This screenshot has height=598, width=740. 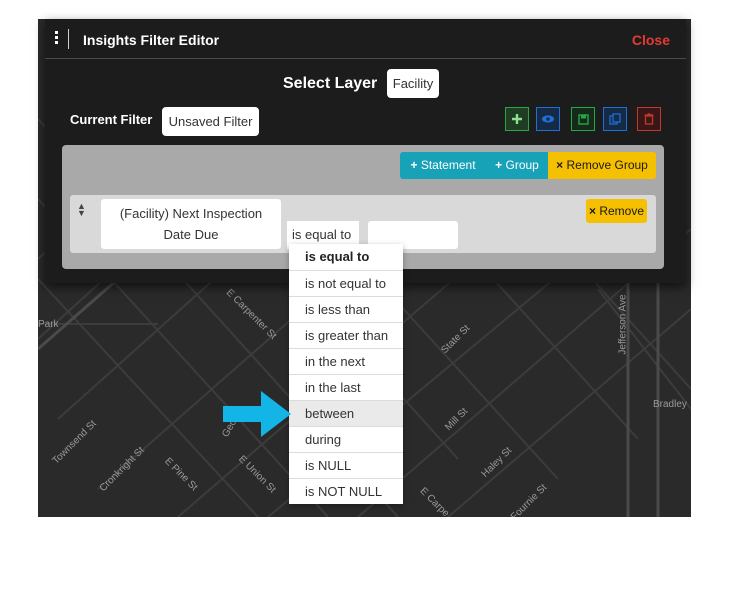 I want to click on map-label-jefferson: Jefferson Ave, so click(x=623, y=324).